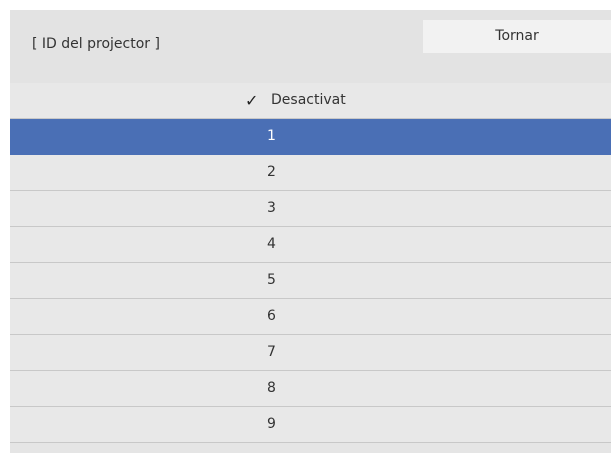  What do you see at coordinates (252, 100) in the screenshot?
I see `check-icon: ✓` at bounding box center [252, 100].